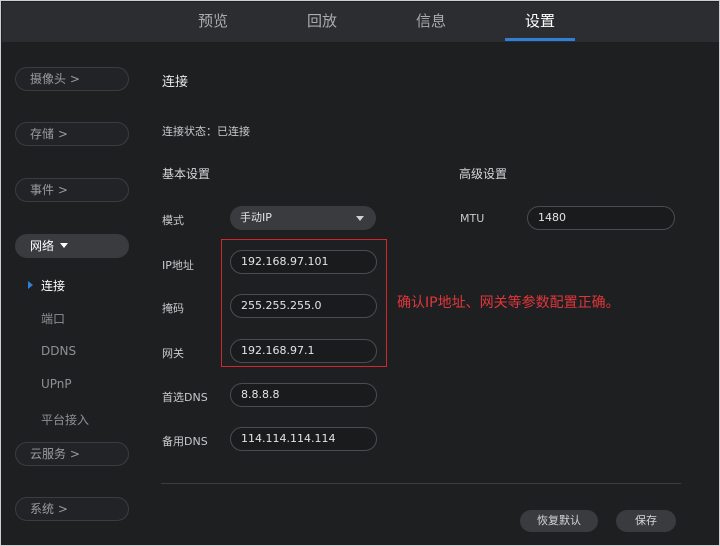 The width and height of the screenshot is (720, 546). Describe the element at coordinates (303, 218) in the screenshot. I see `mode-select: 手动IP` at that location.